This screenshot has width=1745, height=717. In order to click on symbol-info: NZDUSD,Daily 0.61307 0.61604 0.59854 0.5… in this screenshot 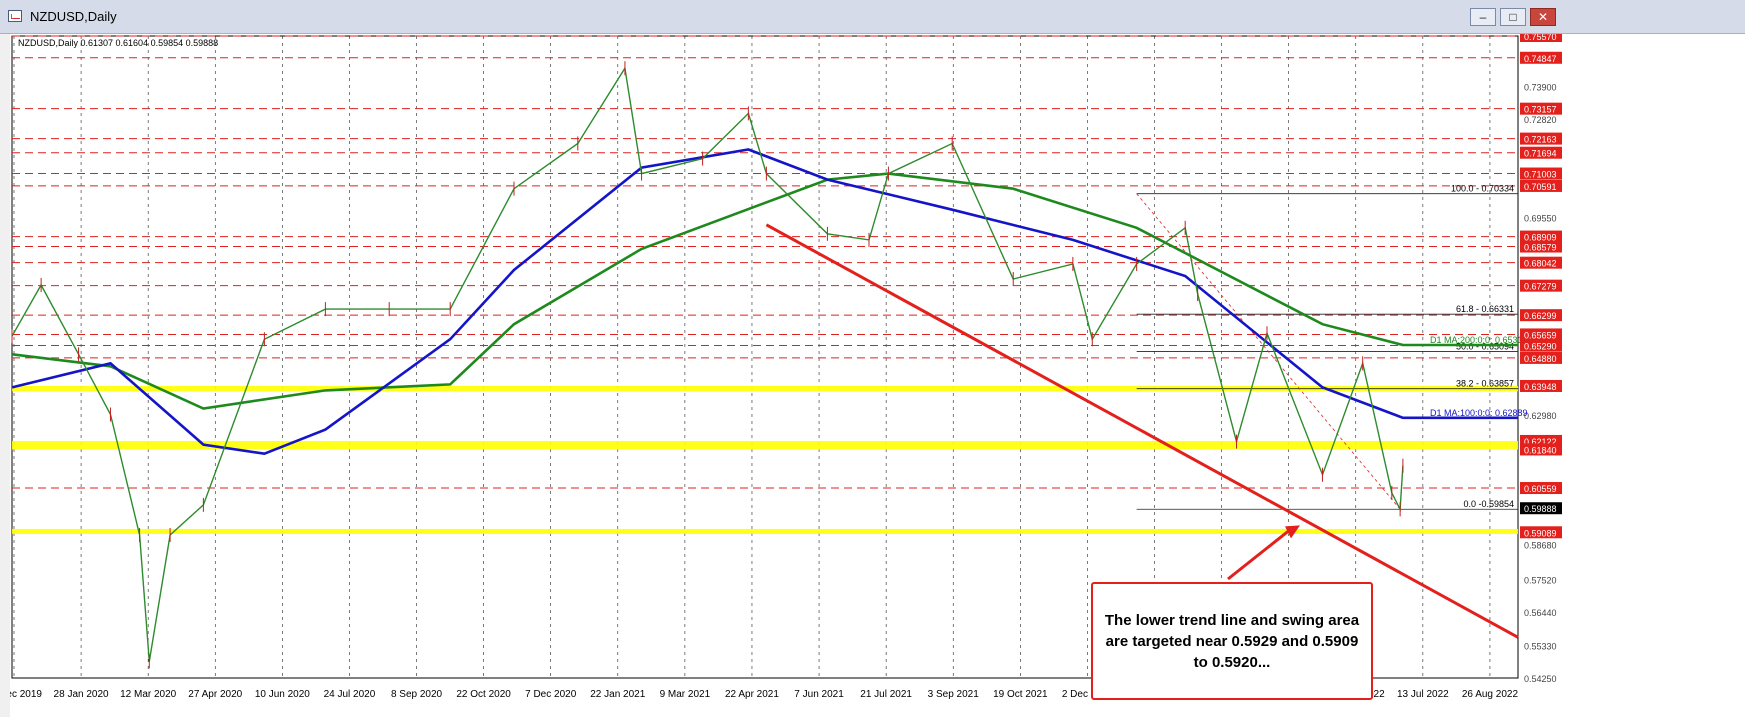, I will do `click(118, 43)`.